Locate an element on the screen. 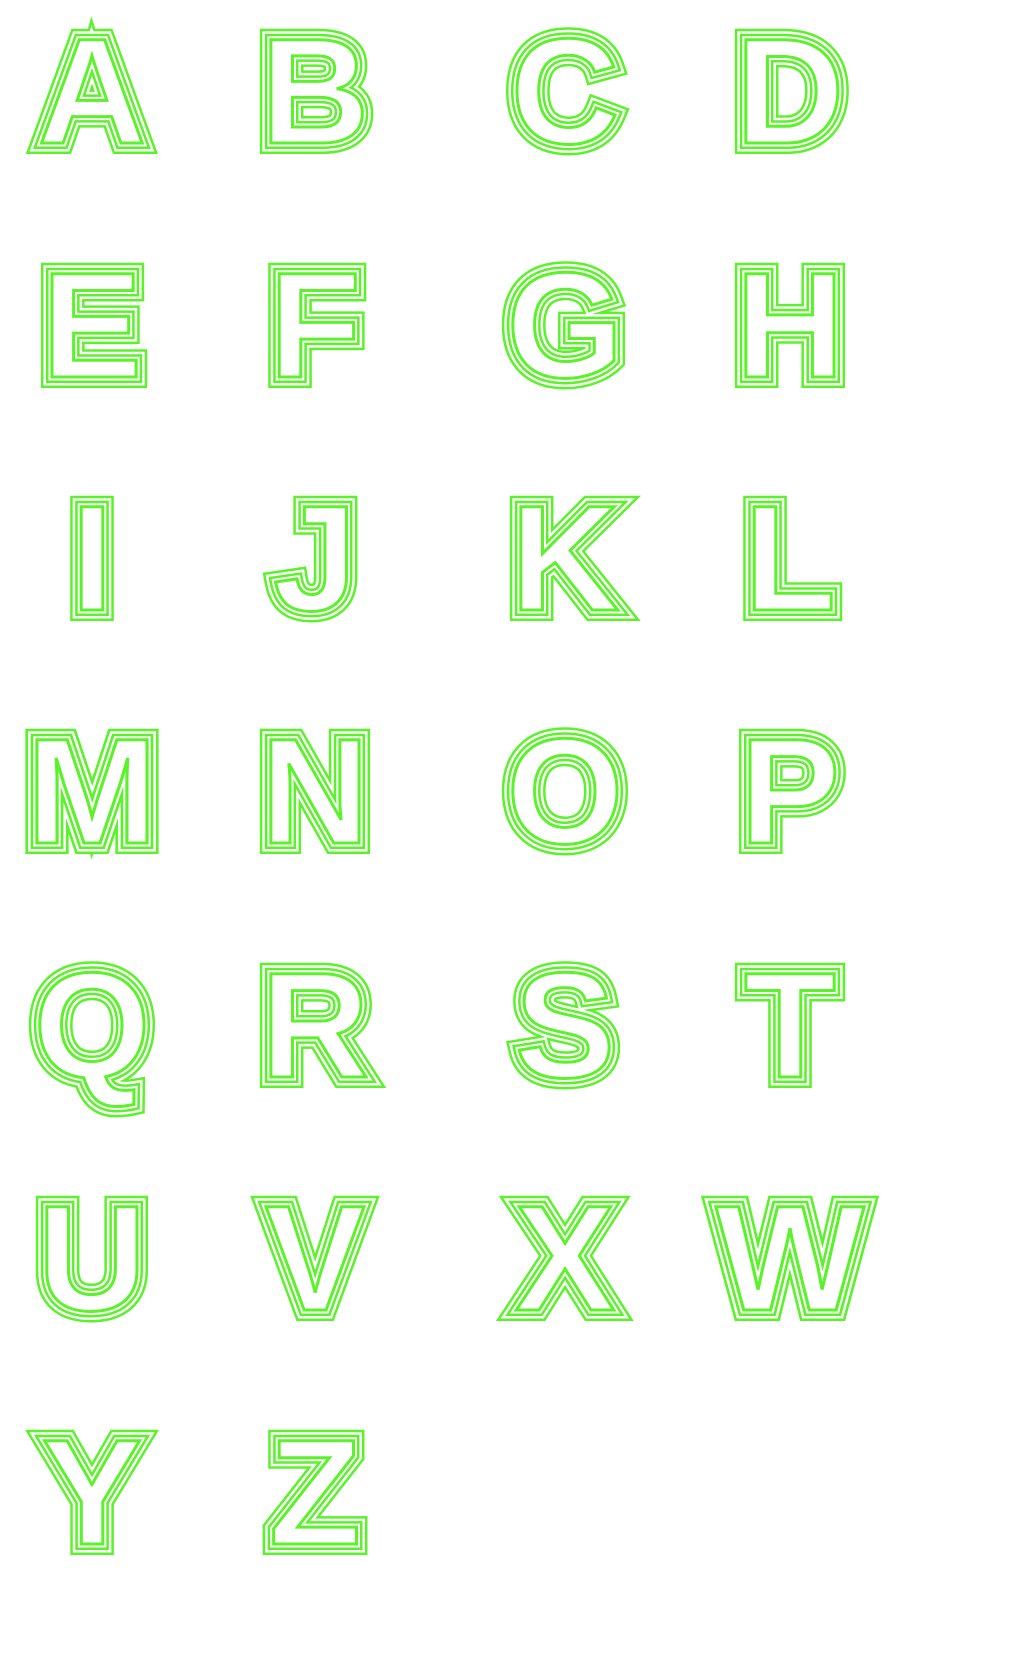 Image resolution: width=1024 pixels, height=1678 pixels. letter-l-line-4: L is located at coordinates (790, 558).